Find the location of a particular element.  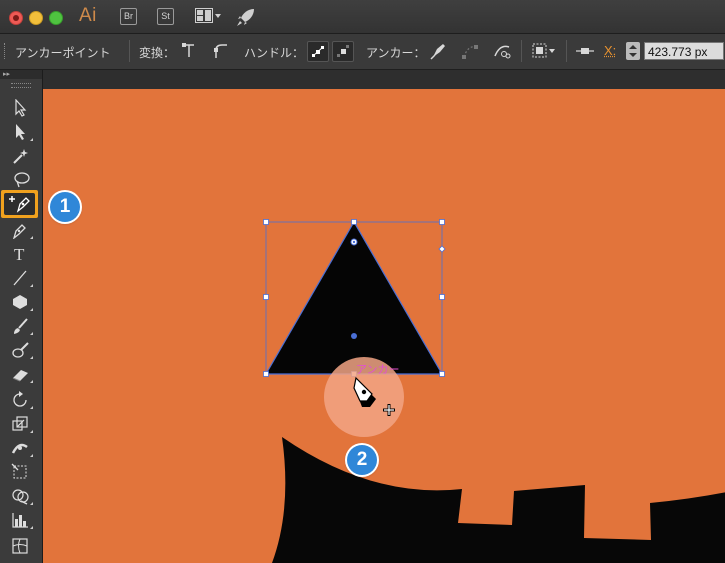

stock-button: St is located at coordinates (165, 16).